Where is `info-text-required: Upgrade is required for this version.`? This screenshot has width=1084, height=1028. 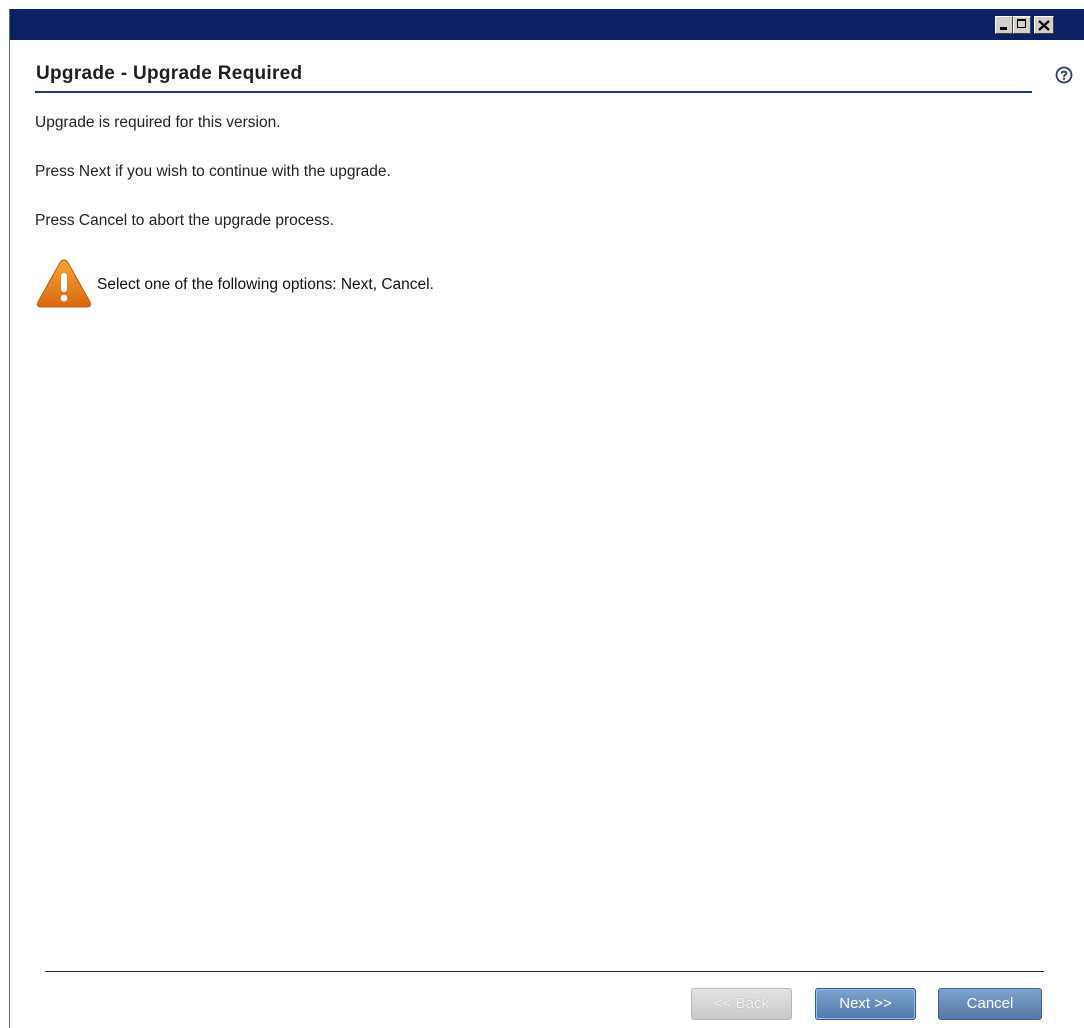
info-text-required: Upgrade is required for this version. is located at coordinates (158, 122).